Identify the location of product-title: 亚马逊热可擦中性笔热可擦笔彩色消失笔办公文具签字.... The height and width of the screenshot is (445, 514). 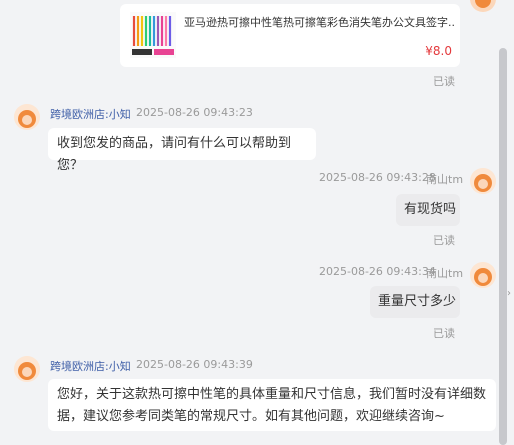
(319, 22).